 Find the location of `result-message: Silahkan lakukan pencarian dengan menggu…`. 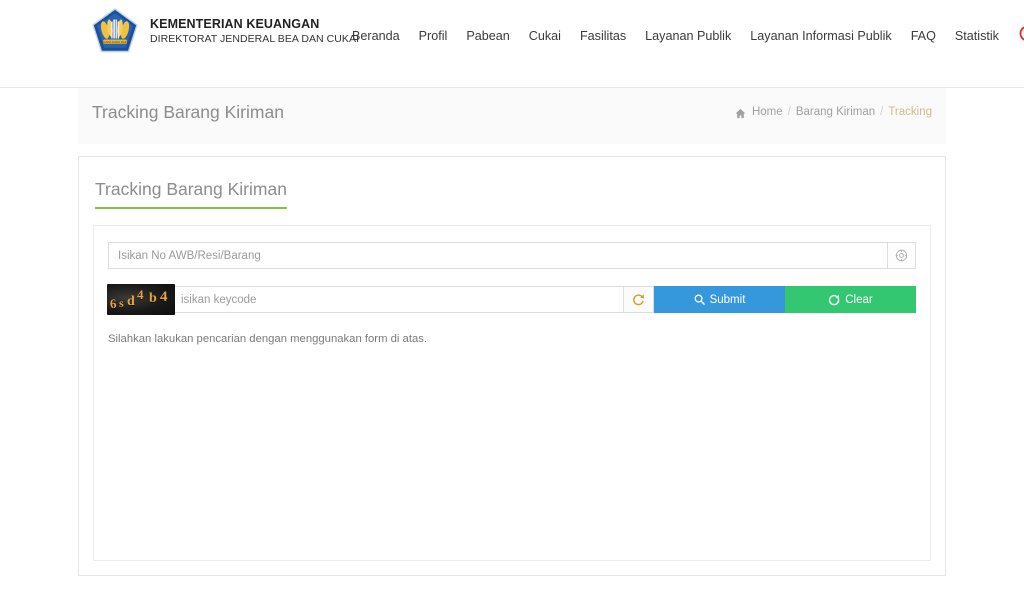

result-message: Silahkan lakukan pencarian dengan menggu… is located at coordinates (268, 339).